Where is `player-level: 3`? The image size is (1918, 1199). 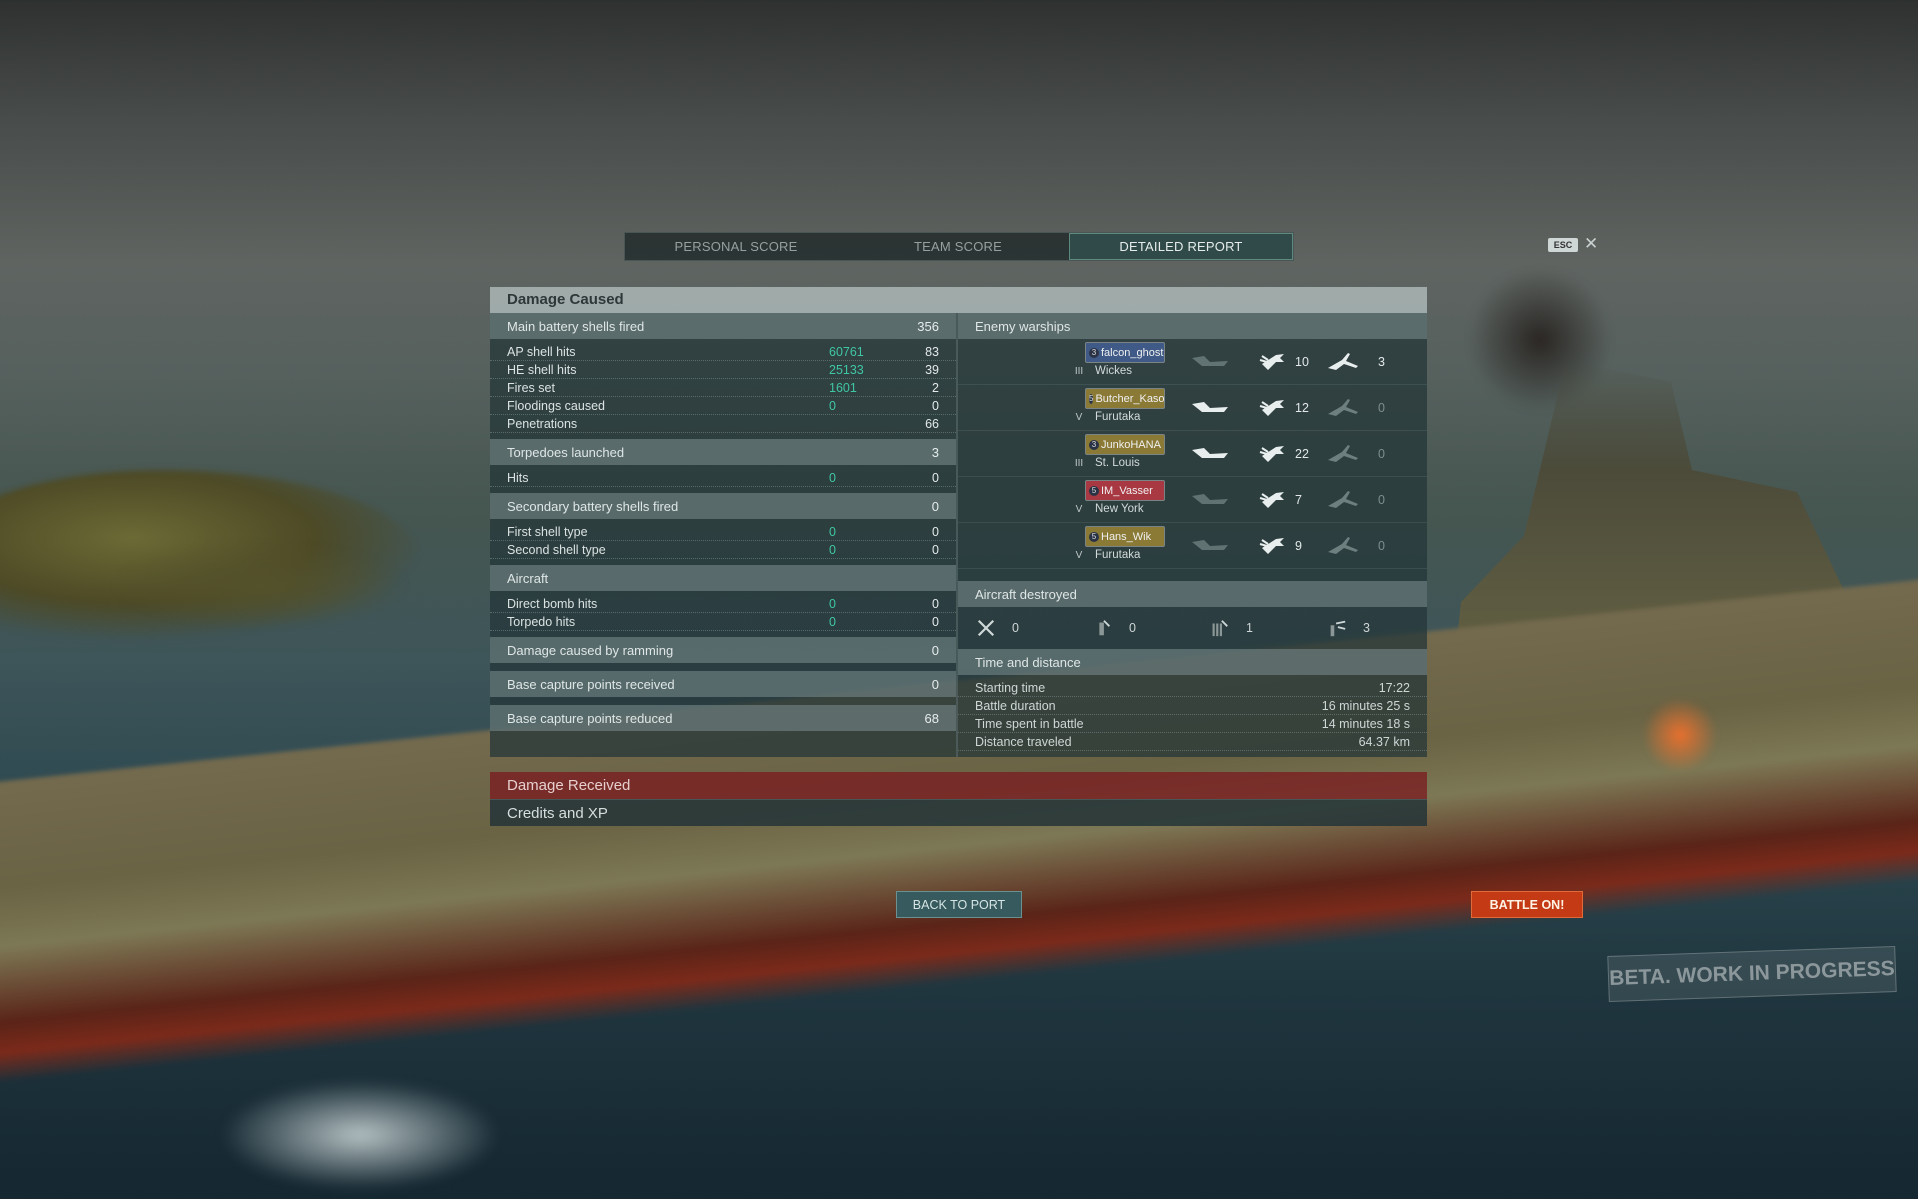
player-level: 3 is located at coordinates (1094, 444).